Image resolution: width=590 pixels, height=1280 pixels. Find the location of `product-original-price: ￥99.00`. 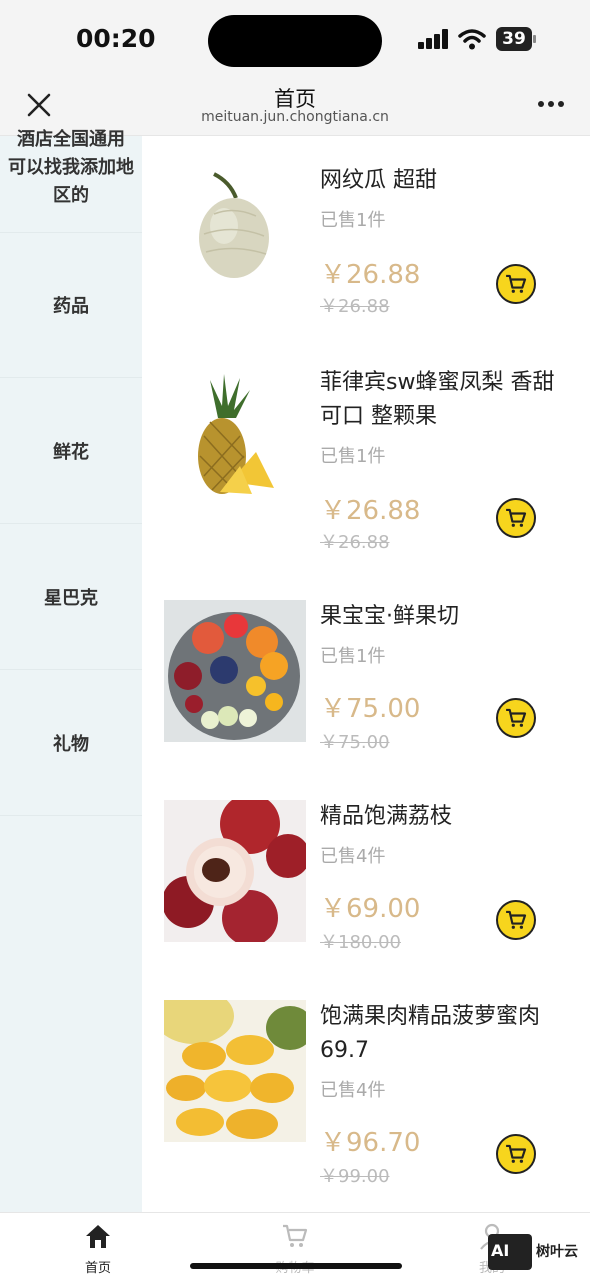

product-original-price: ￥99.00 is located at coordinates (355, 1176).